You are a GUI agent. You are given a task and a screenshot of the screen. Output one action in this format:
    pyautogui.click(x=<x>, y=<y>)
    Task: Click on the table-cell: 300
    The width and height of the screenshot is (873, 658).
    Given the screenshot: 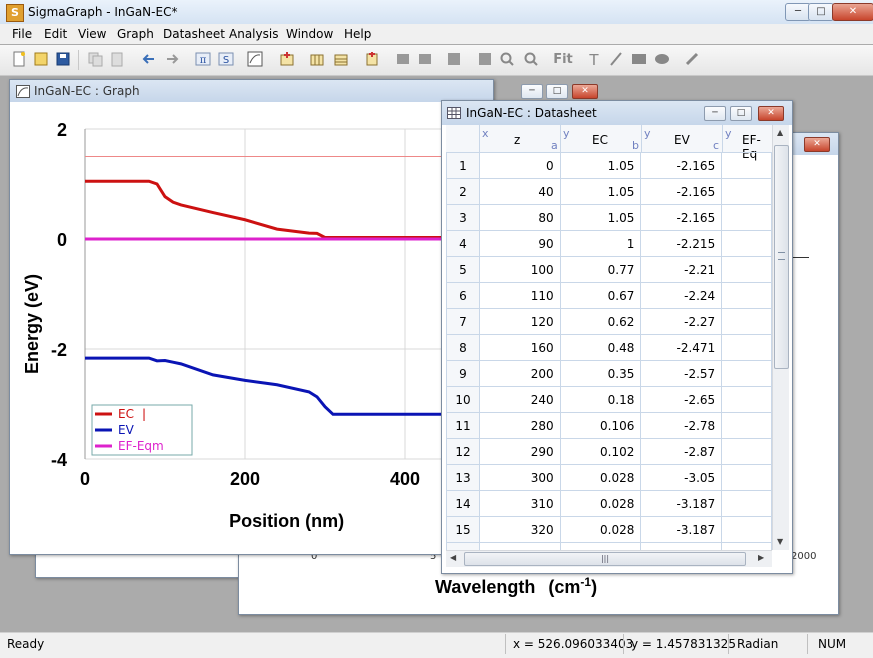 What is the action you would take?
    pyautogui.click(x=519, y=477)
    